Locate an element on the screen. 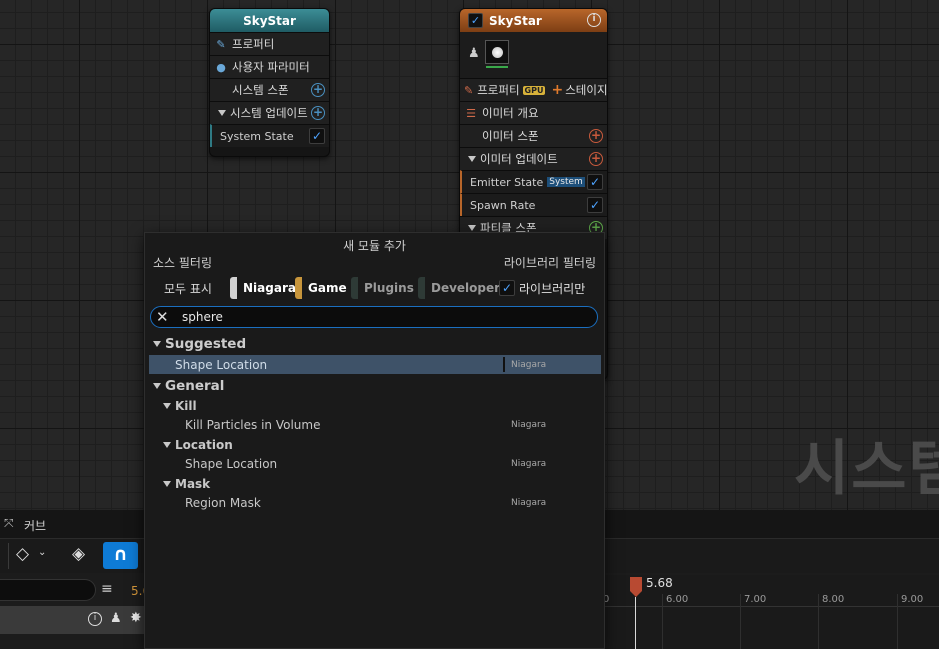 This screenshot has height=649, width=939. spawn-rate-row: Spawn Rate ✓ is located at coordinates (533, 204).